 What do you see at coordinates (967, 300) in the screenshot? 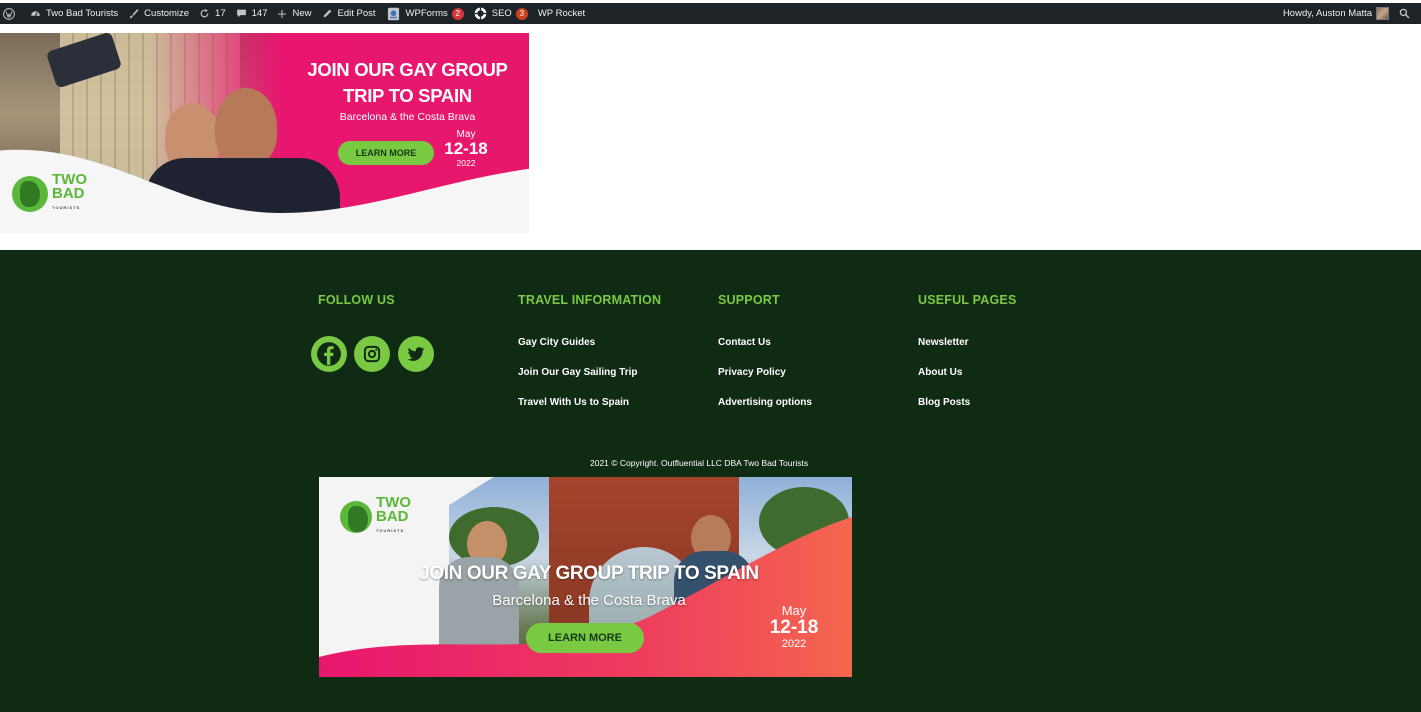
I see `useful-pages-heading: USEFUL PAGES` at bounding box center [967, 300].